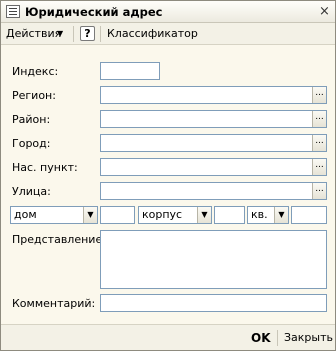 The height and width of the screenshot is (351, 336). Describe the element at coordinates (308, 337) in the screenshot. I see `close-button: Закрыть` at that location.